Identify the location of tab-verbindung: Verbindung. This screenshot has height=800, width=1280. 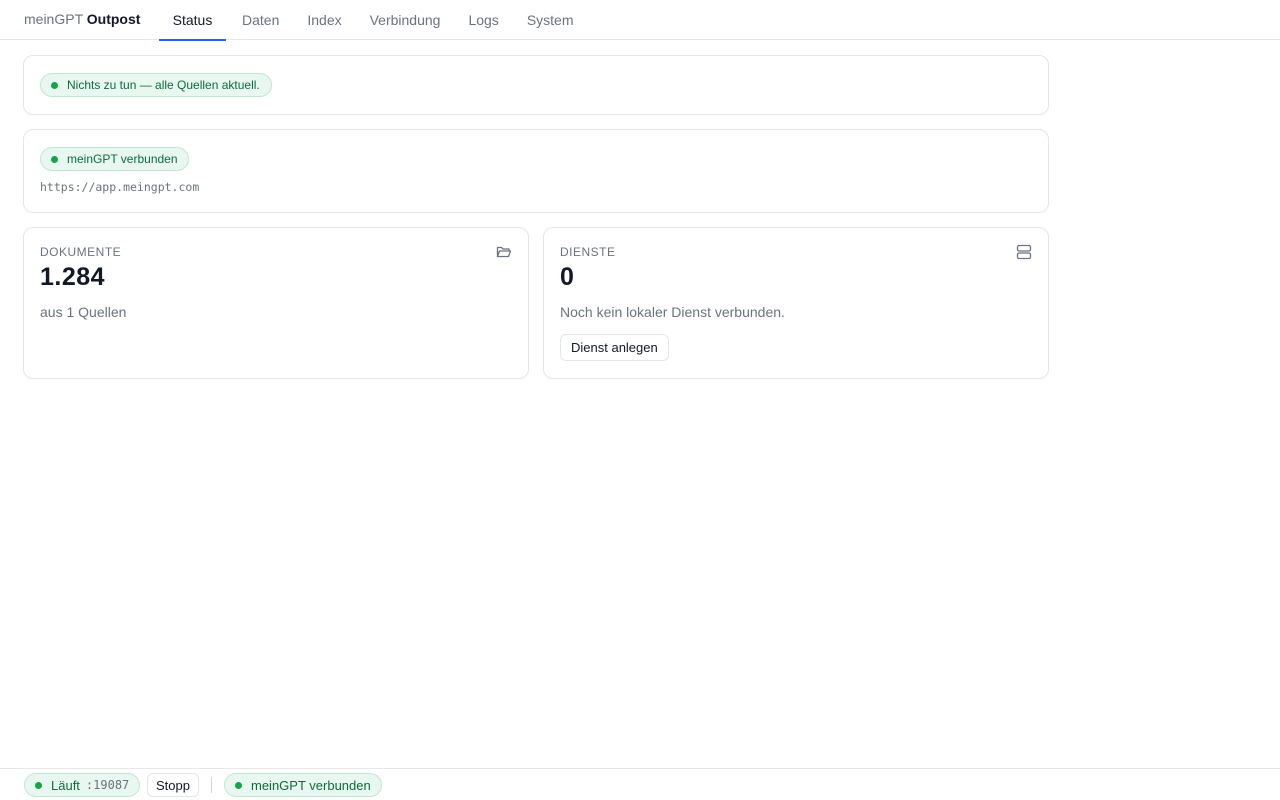
(405, 20).